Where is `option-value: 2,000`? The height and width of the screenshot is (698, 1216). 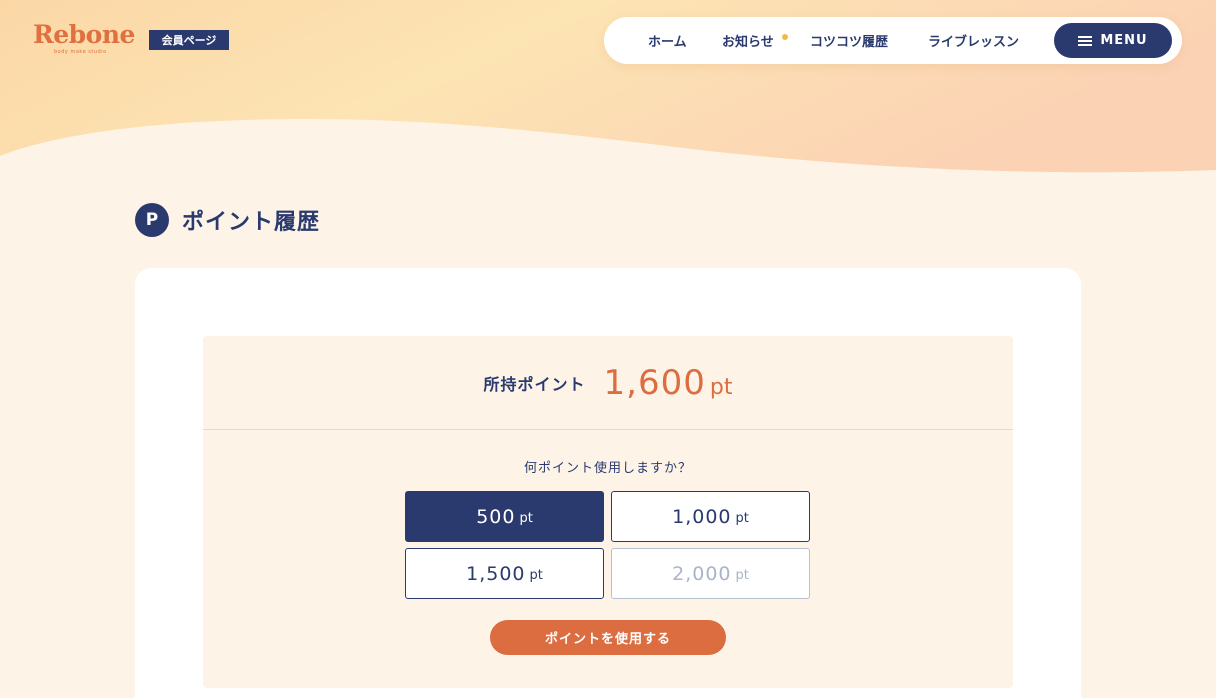 option-value: 2,000 is located at coordinates (702, 573).